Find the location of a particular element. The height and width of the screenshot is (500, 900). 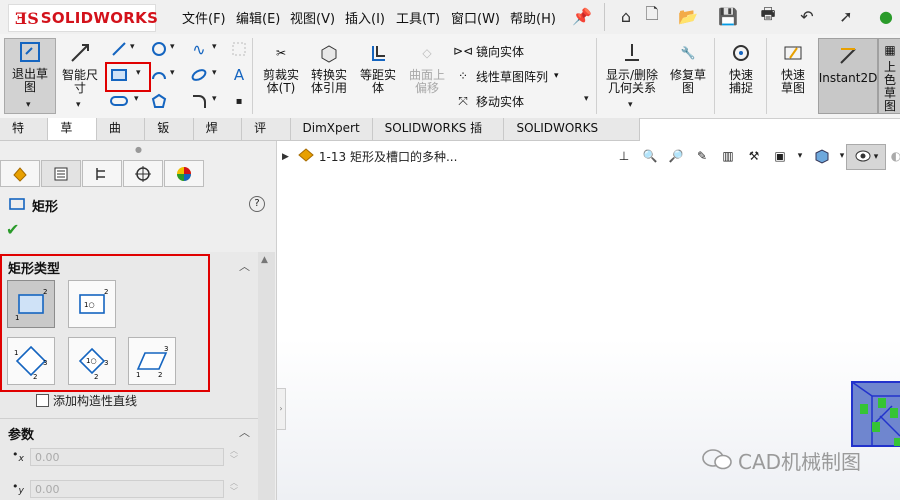

x-coordinate-icon: •x is located at coordinates (18, 456).